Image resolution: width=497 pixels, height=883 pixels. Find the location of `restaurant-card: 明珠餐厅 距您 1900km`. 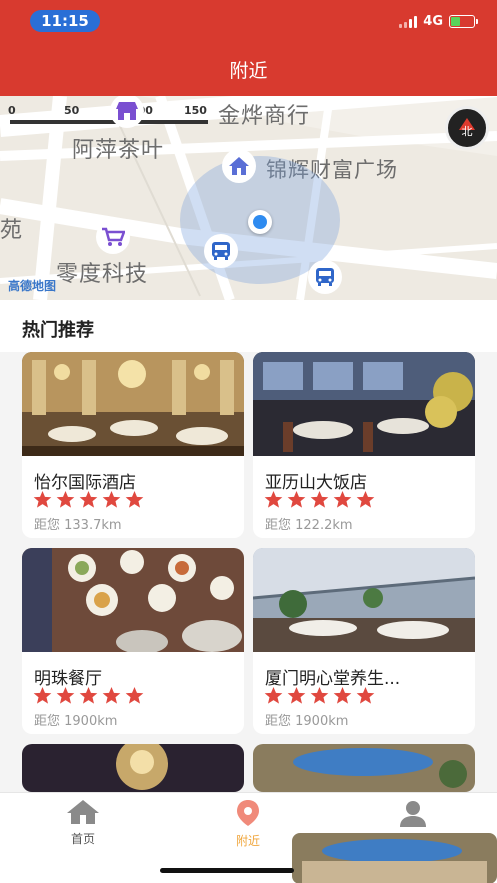

restaurant-card: 明珠餐厅 距您 1900km is located at coordinates (133, 641).